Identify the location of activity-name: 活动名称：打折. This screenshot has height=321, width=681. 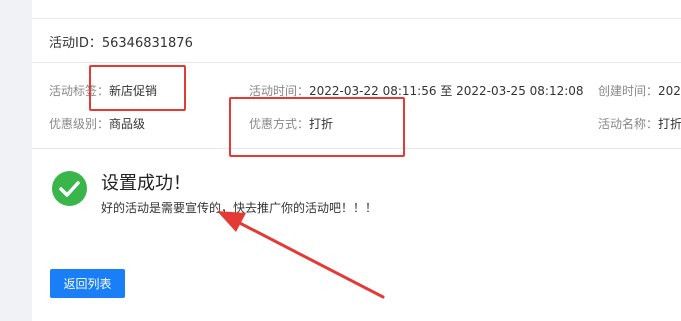
(639, 122).